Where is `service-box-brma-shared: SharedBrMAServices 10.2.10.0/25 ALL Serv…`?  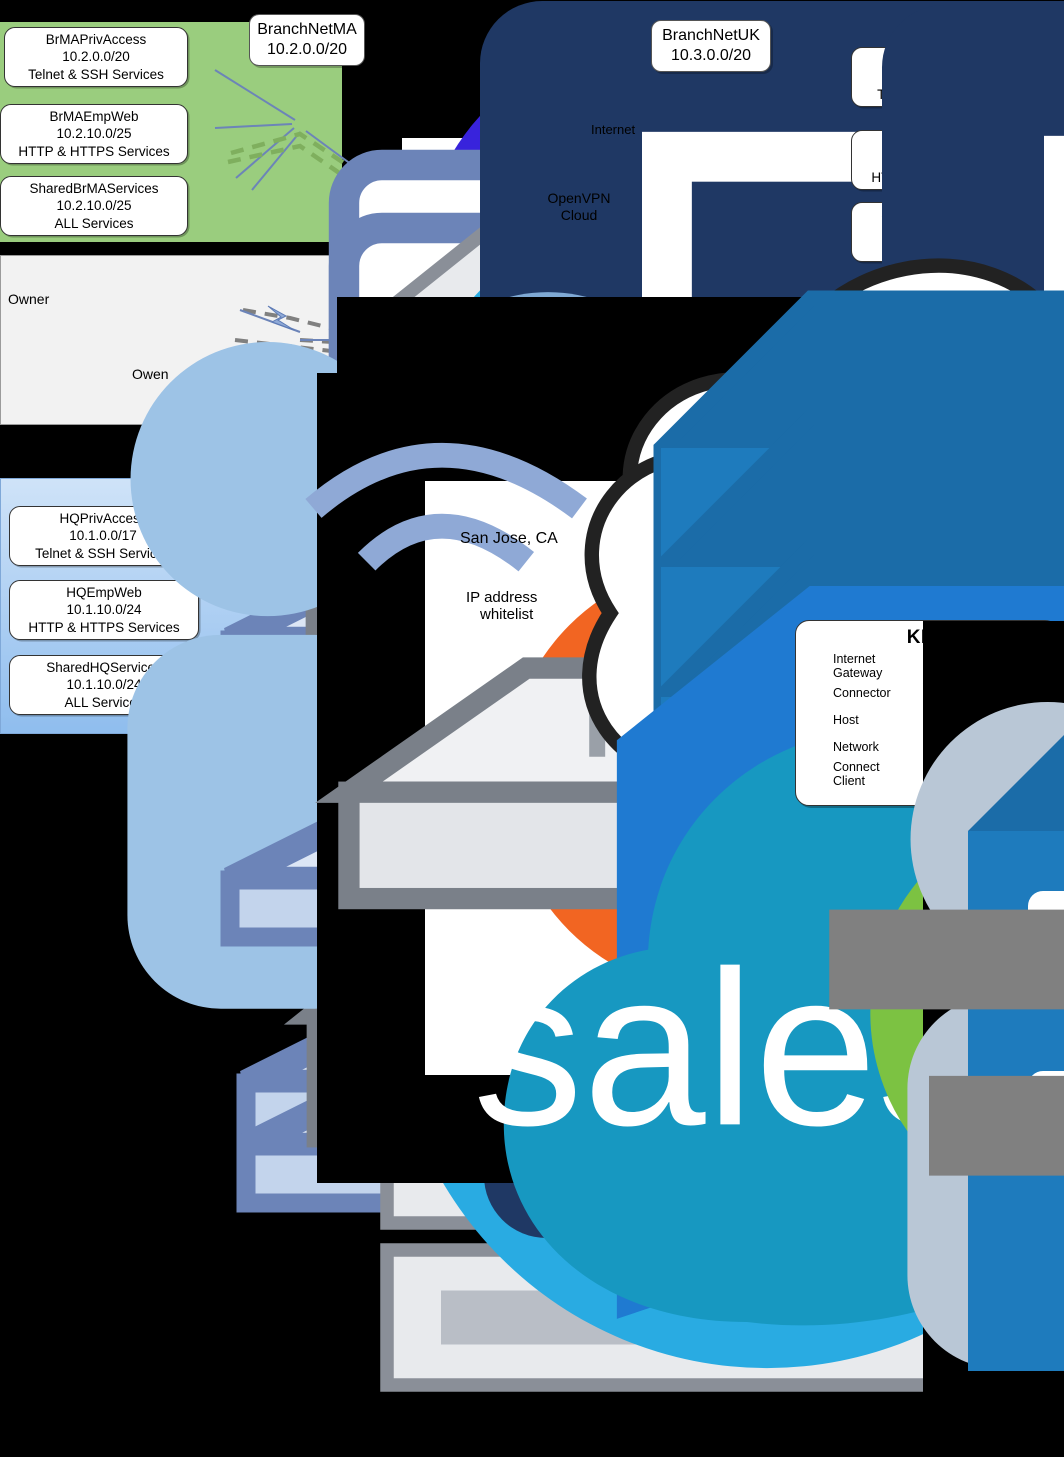 service-box-brma-shared: SharedBrMAServices 10.2.10.0/25 ALL Serv… is located at coordinates (94, 206).